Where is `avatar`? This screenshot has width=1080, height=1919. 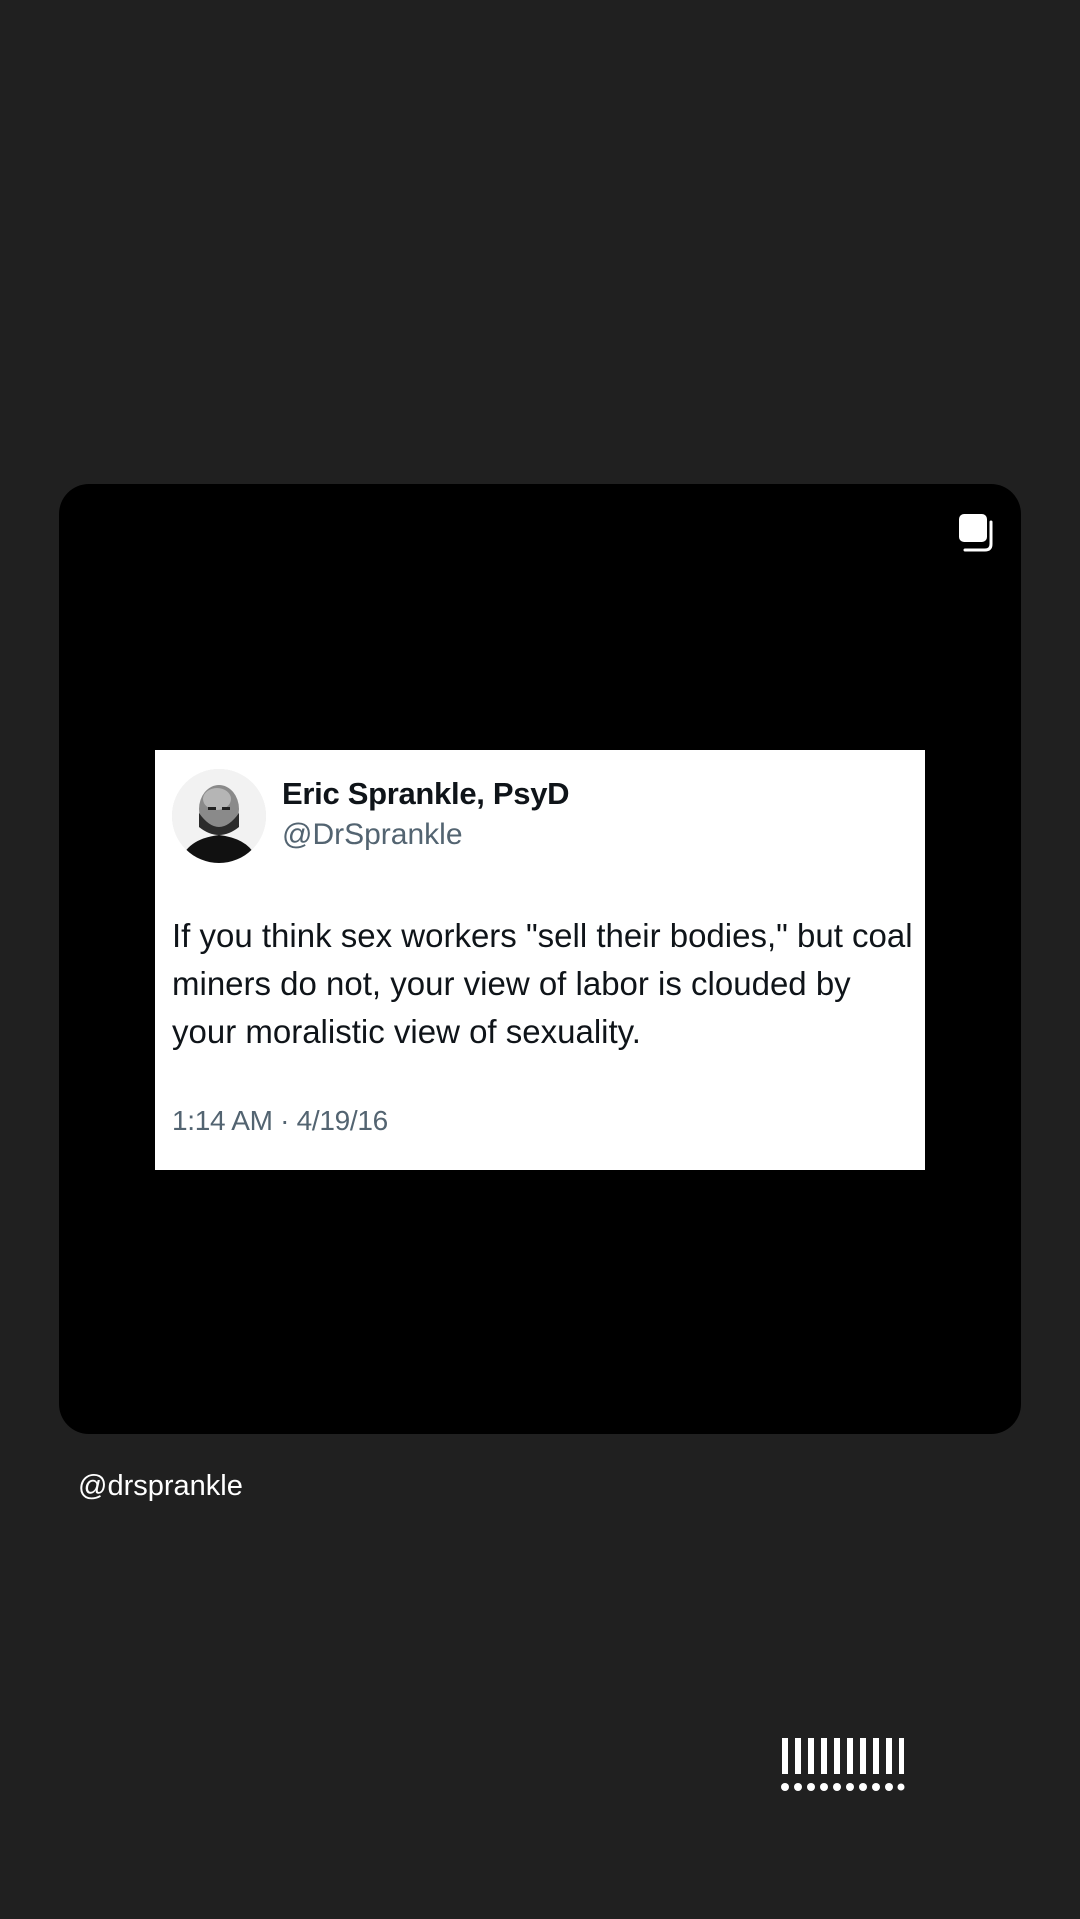
avatar is located at coordinates (219, 816).